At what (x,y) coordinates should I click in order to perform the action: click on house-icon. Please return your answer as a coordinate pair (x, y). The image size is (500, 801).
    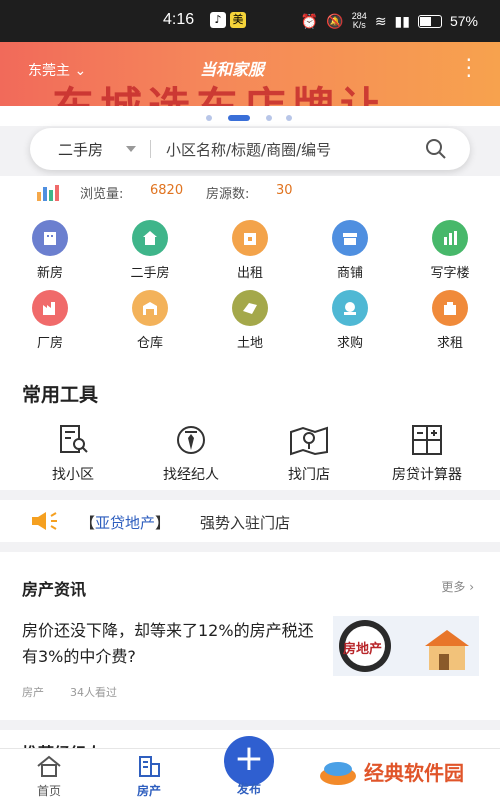
    Looking at the image, I should click on (150, 238).